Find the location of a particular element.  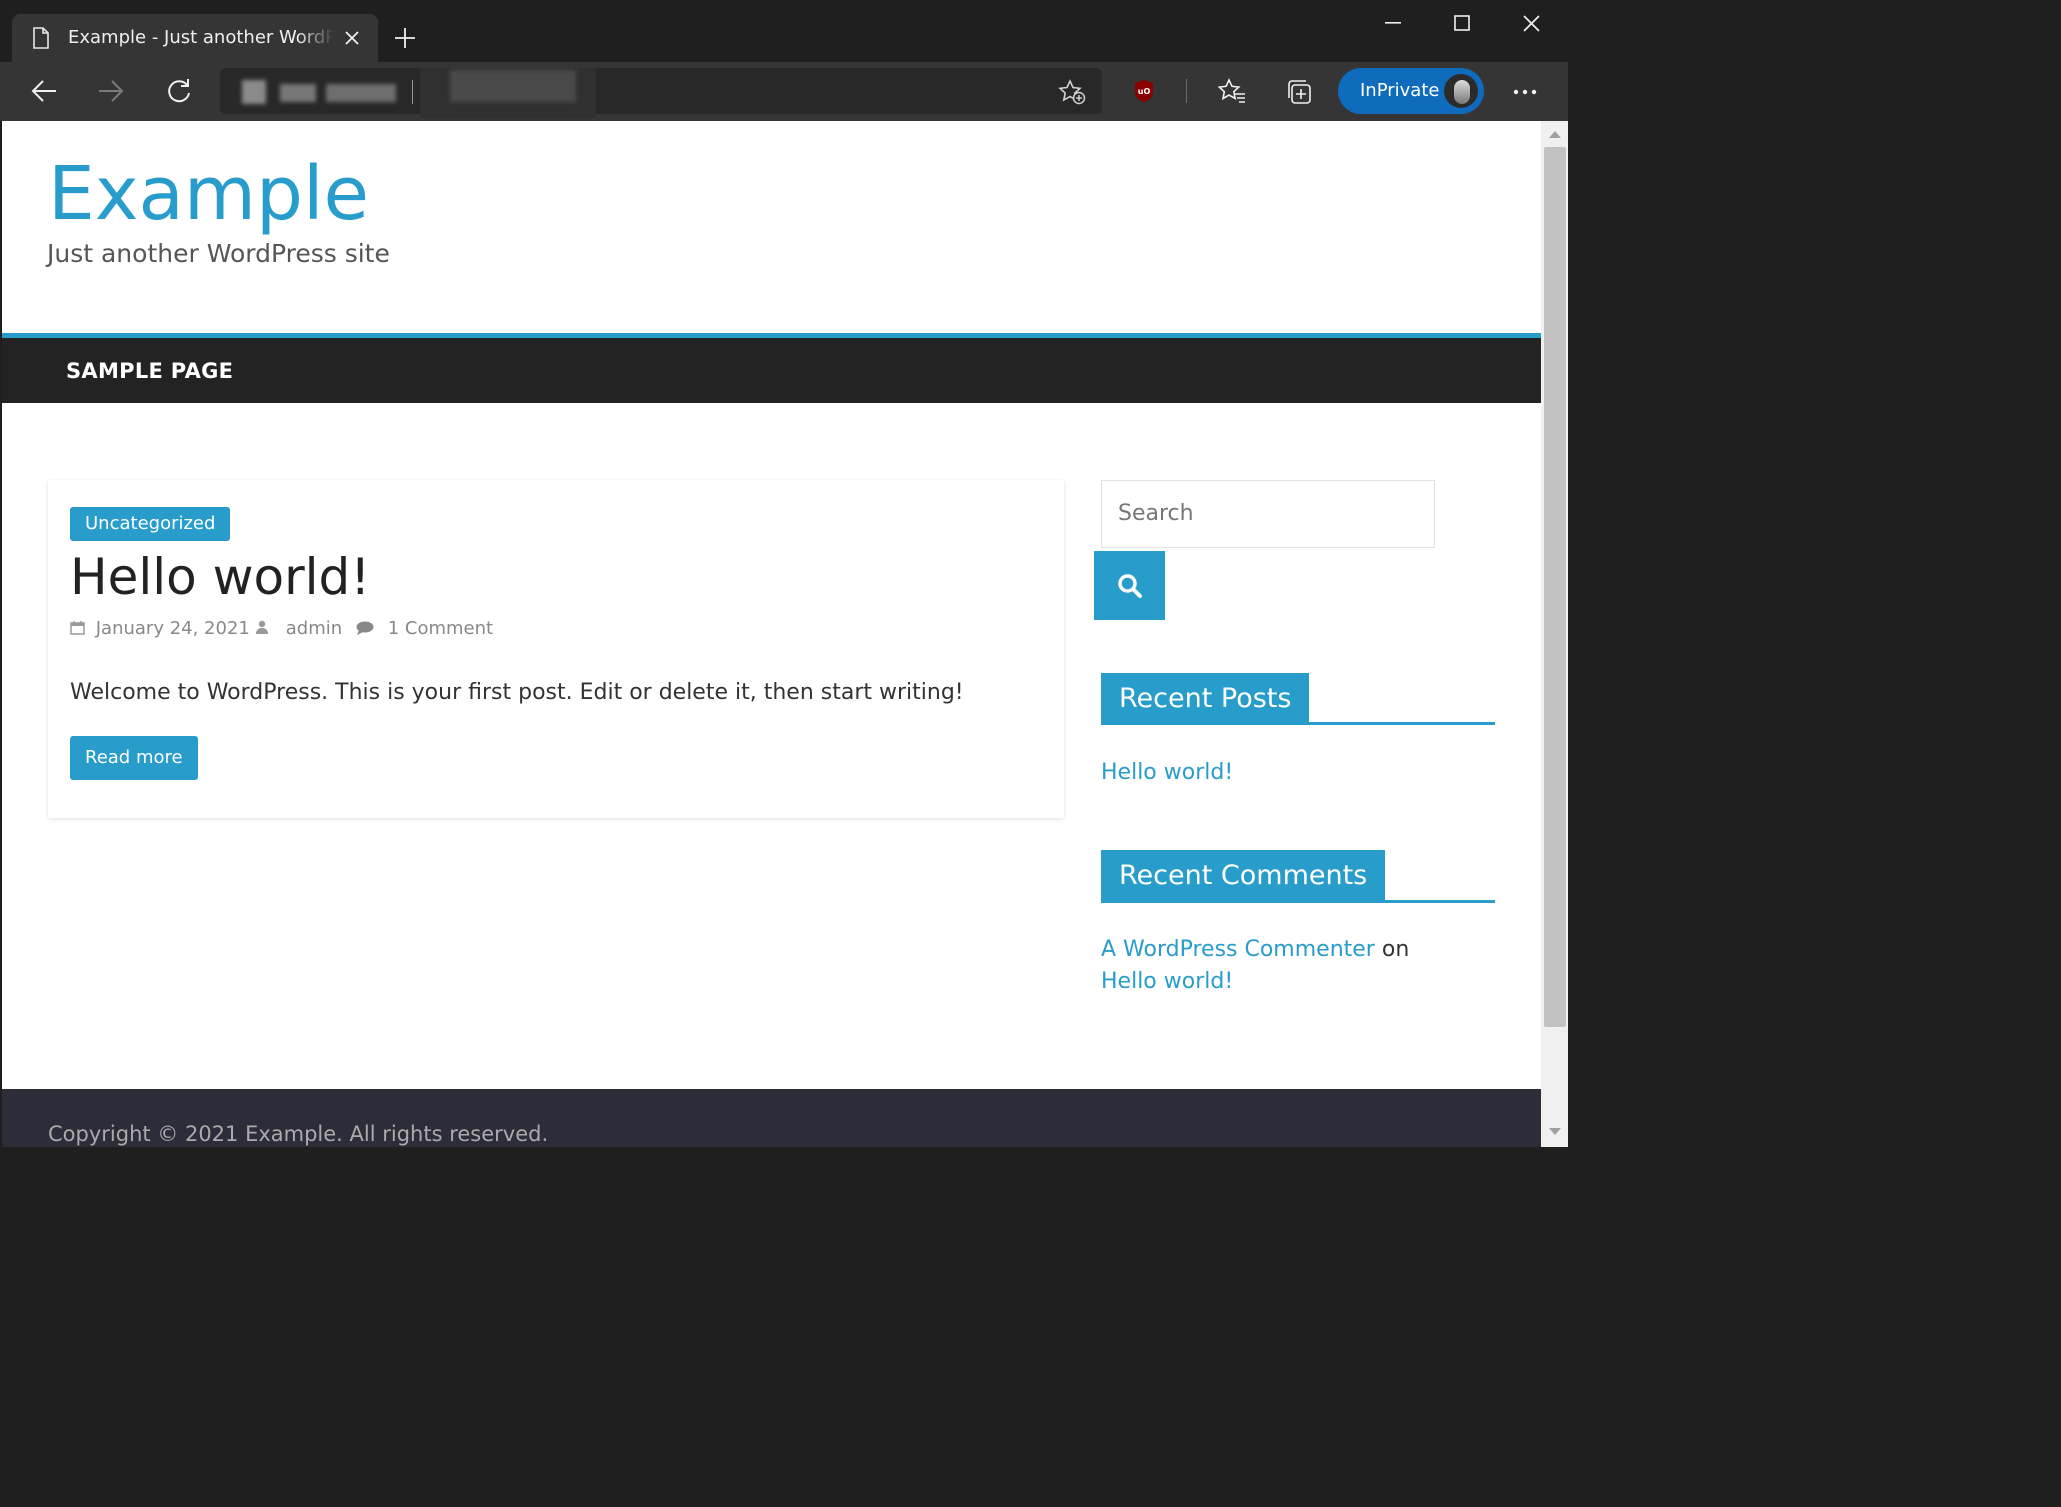

post-author-meta: admin is located at coordinates (299, 629).